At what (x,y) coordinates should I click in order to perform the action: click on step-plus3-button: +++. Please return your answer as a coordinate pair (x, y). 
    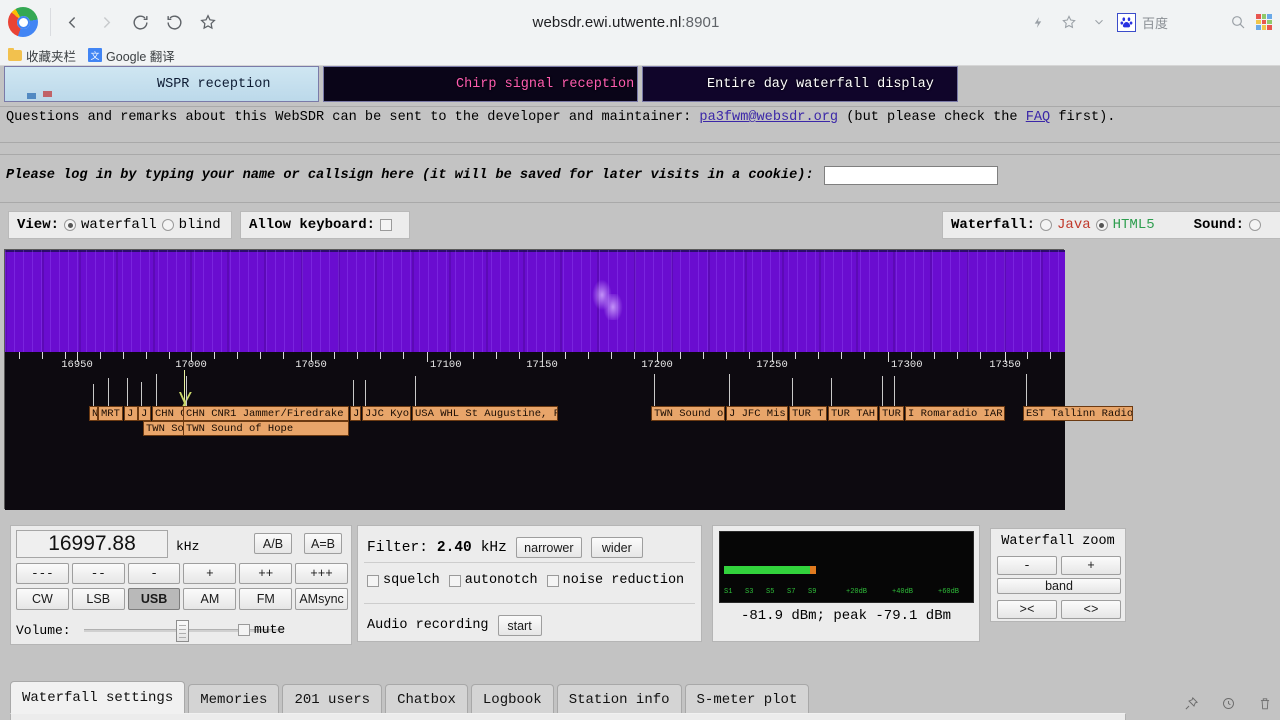
    Looking at the image, I should click on (321, 573).